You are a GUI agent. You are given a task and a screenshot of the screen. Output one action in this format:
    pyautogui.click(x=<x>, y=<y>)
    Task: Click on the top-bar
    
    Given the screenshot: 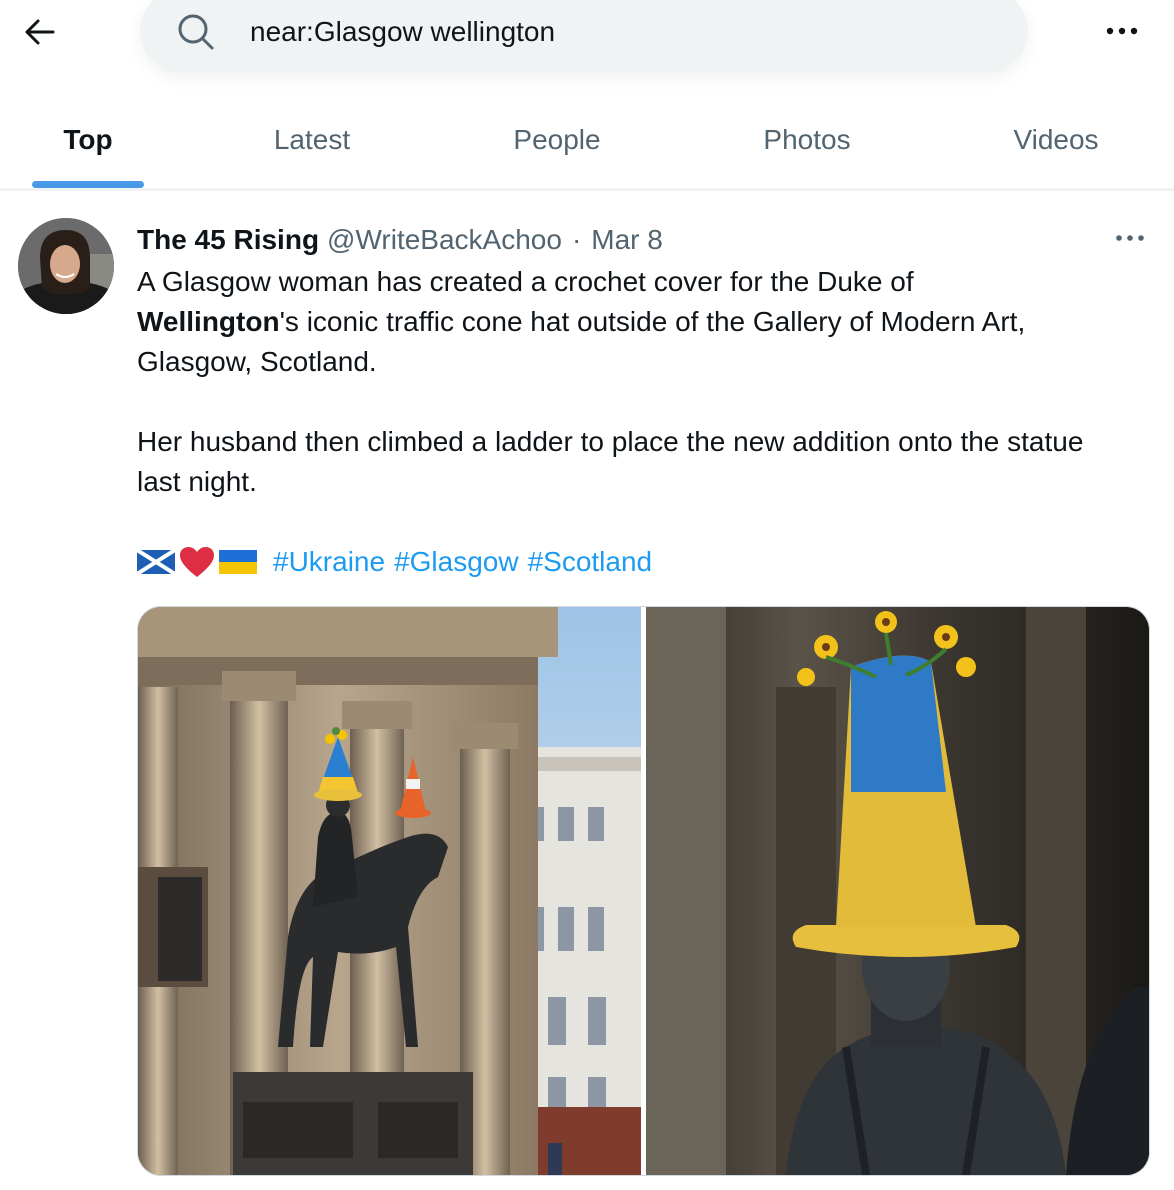 What is the action you would take?
    pyautogui.click(x=587, y=40)
    